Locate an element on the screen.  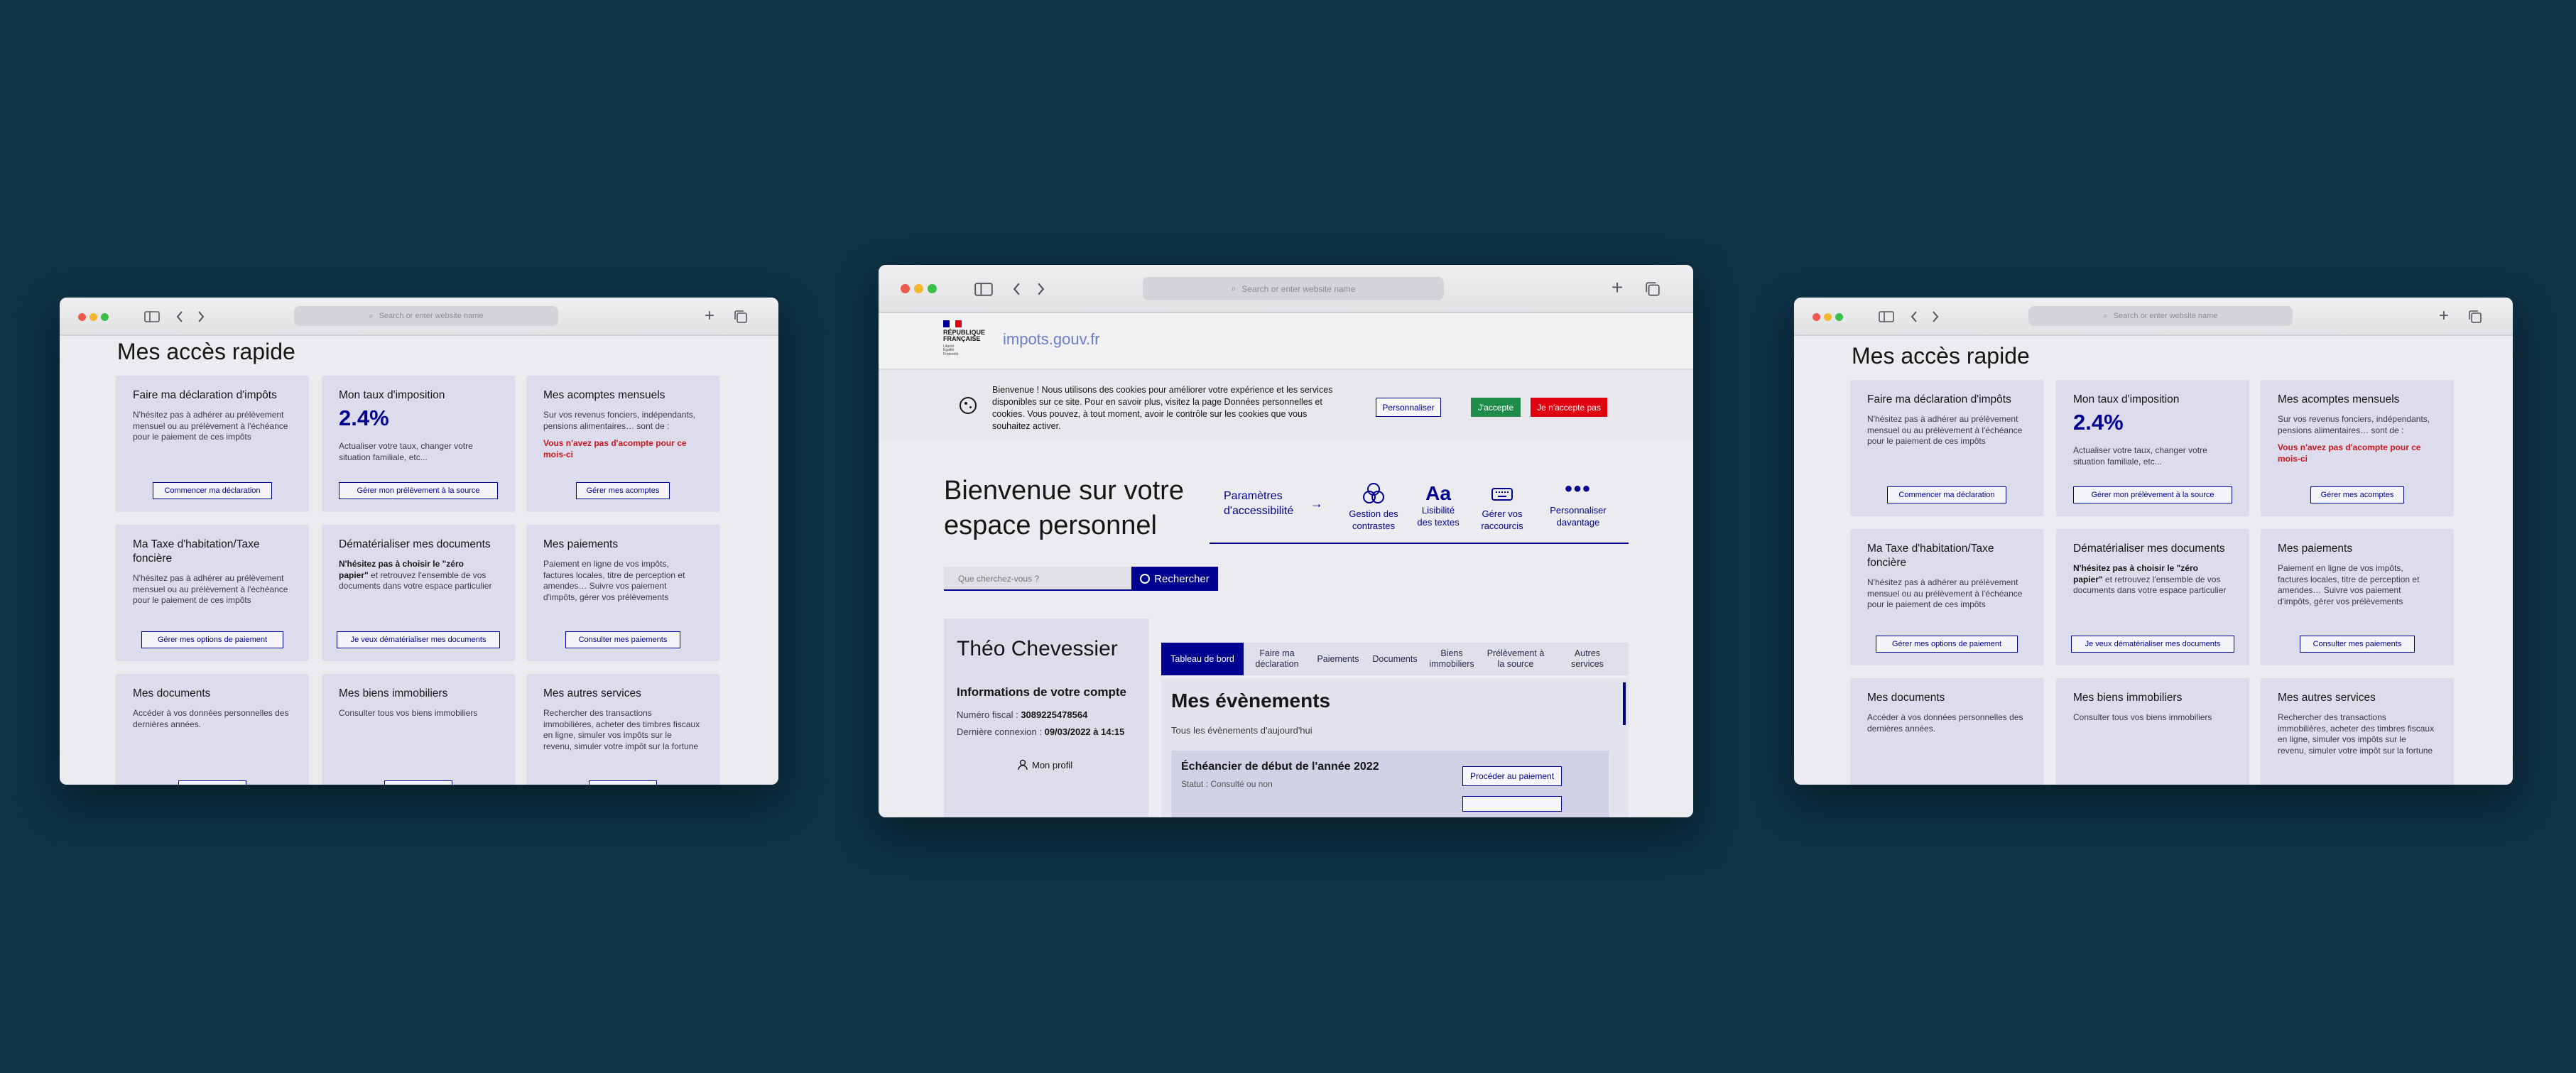
flag-icon is located at coordinates (953, 323).